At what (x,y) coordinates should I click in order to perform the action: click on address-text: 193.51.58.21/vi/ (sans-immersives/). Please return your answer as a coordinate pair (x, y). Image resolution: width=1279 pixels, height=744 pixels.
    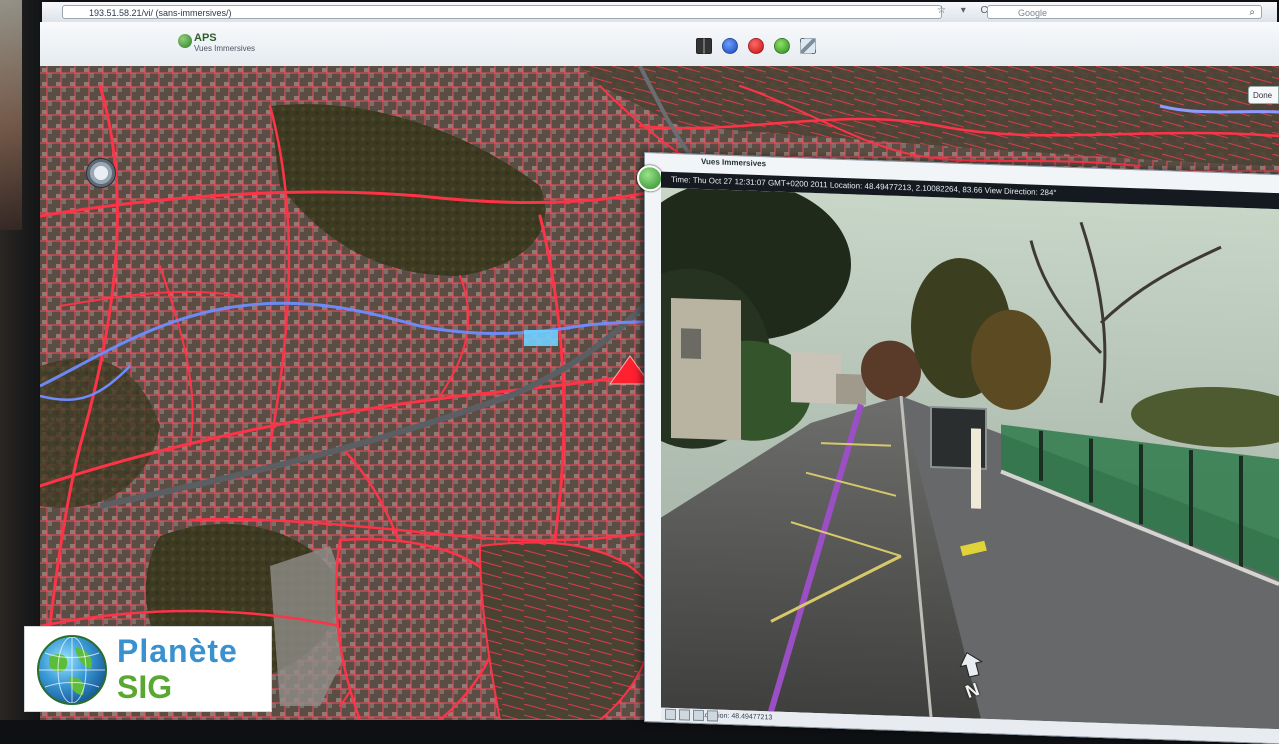
    Looking at the image, I should click on (160, 13).